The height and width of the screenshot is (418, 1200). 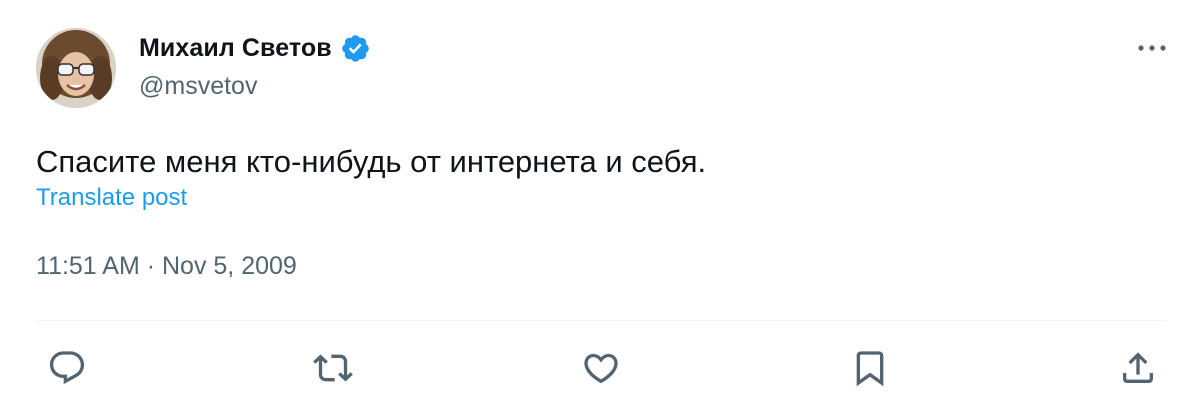 I want to click on avatar-photo-icon, so click(x=76, y=68).